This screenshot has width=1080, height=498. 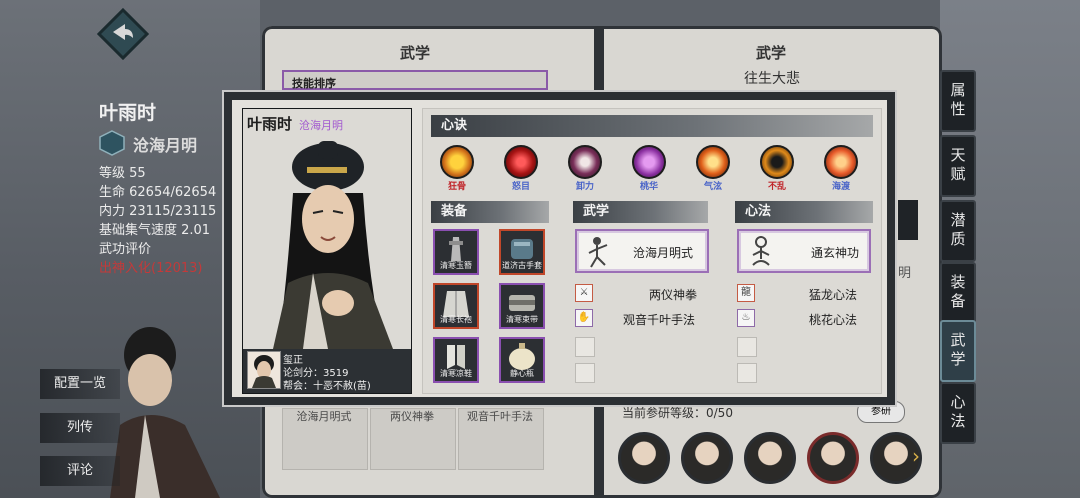 What do you see at coordinates (652, 126) in the screenshot?
I see `xinjue-header: 心诀` at bounding box center [652, 126].